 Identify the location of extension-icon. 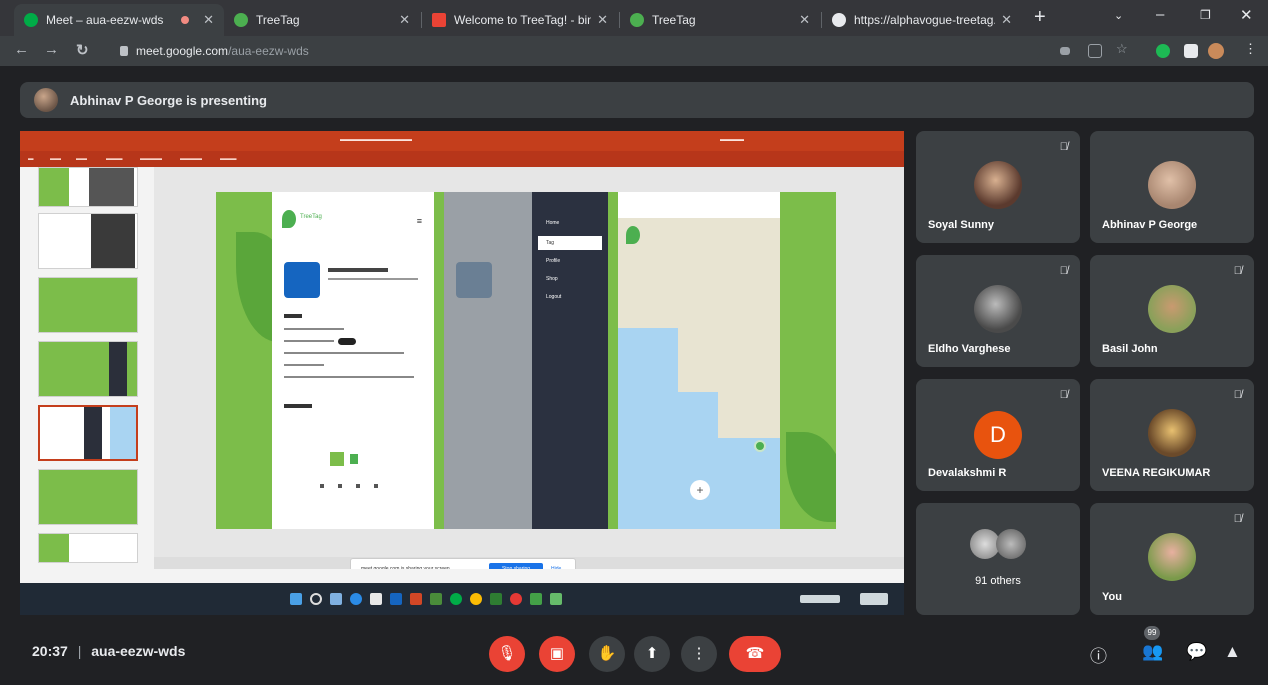
(1163, 51).